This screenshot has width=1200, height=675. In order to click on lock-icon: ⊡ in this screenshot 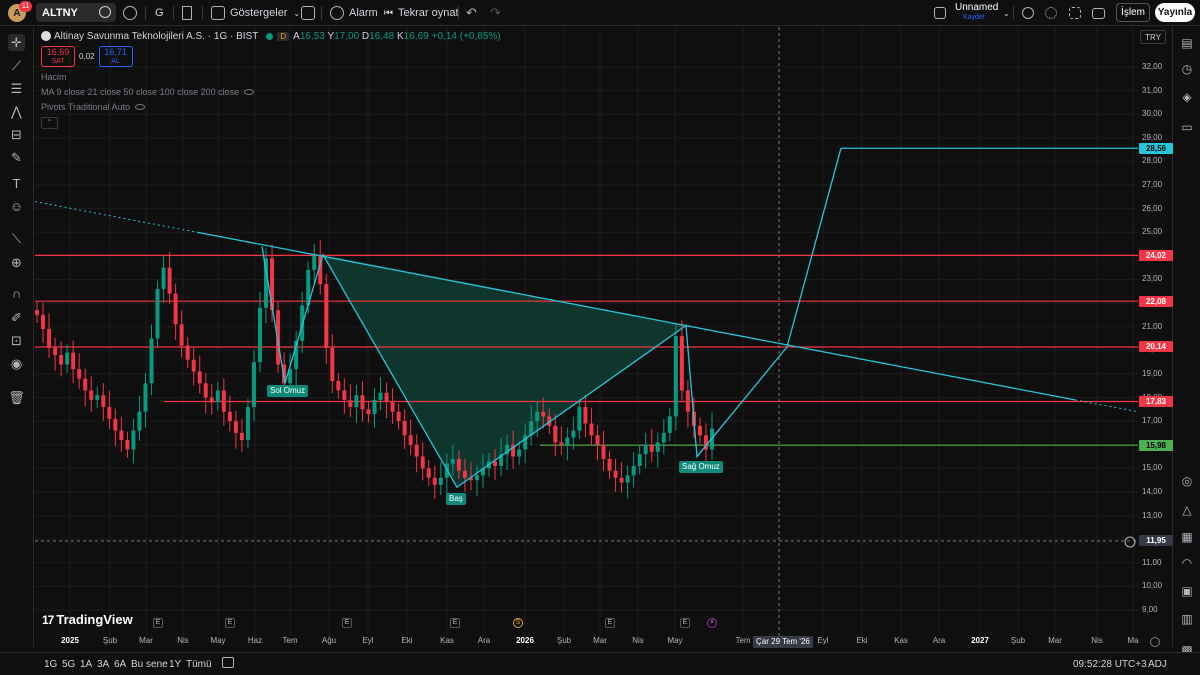, I will do `click(16, 340)`.